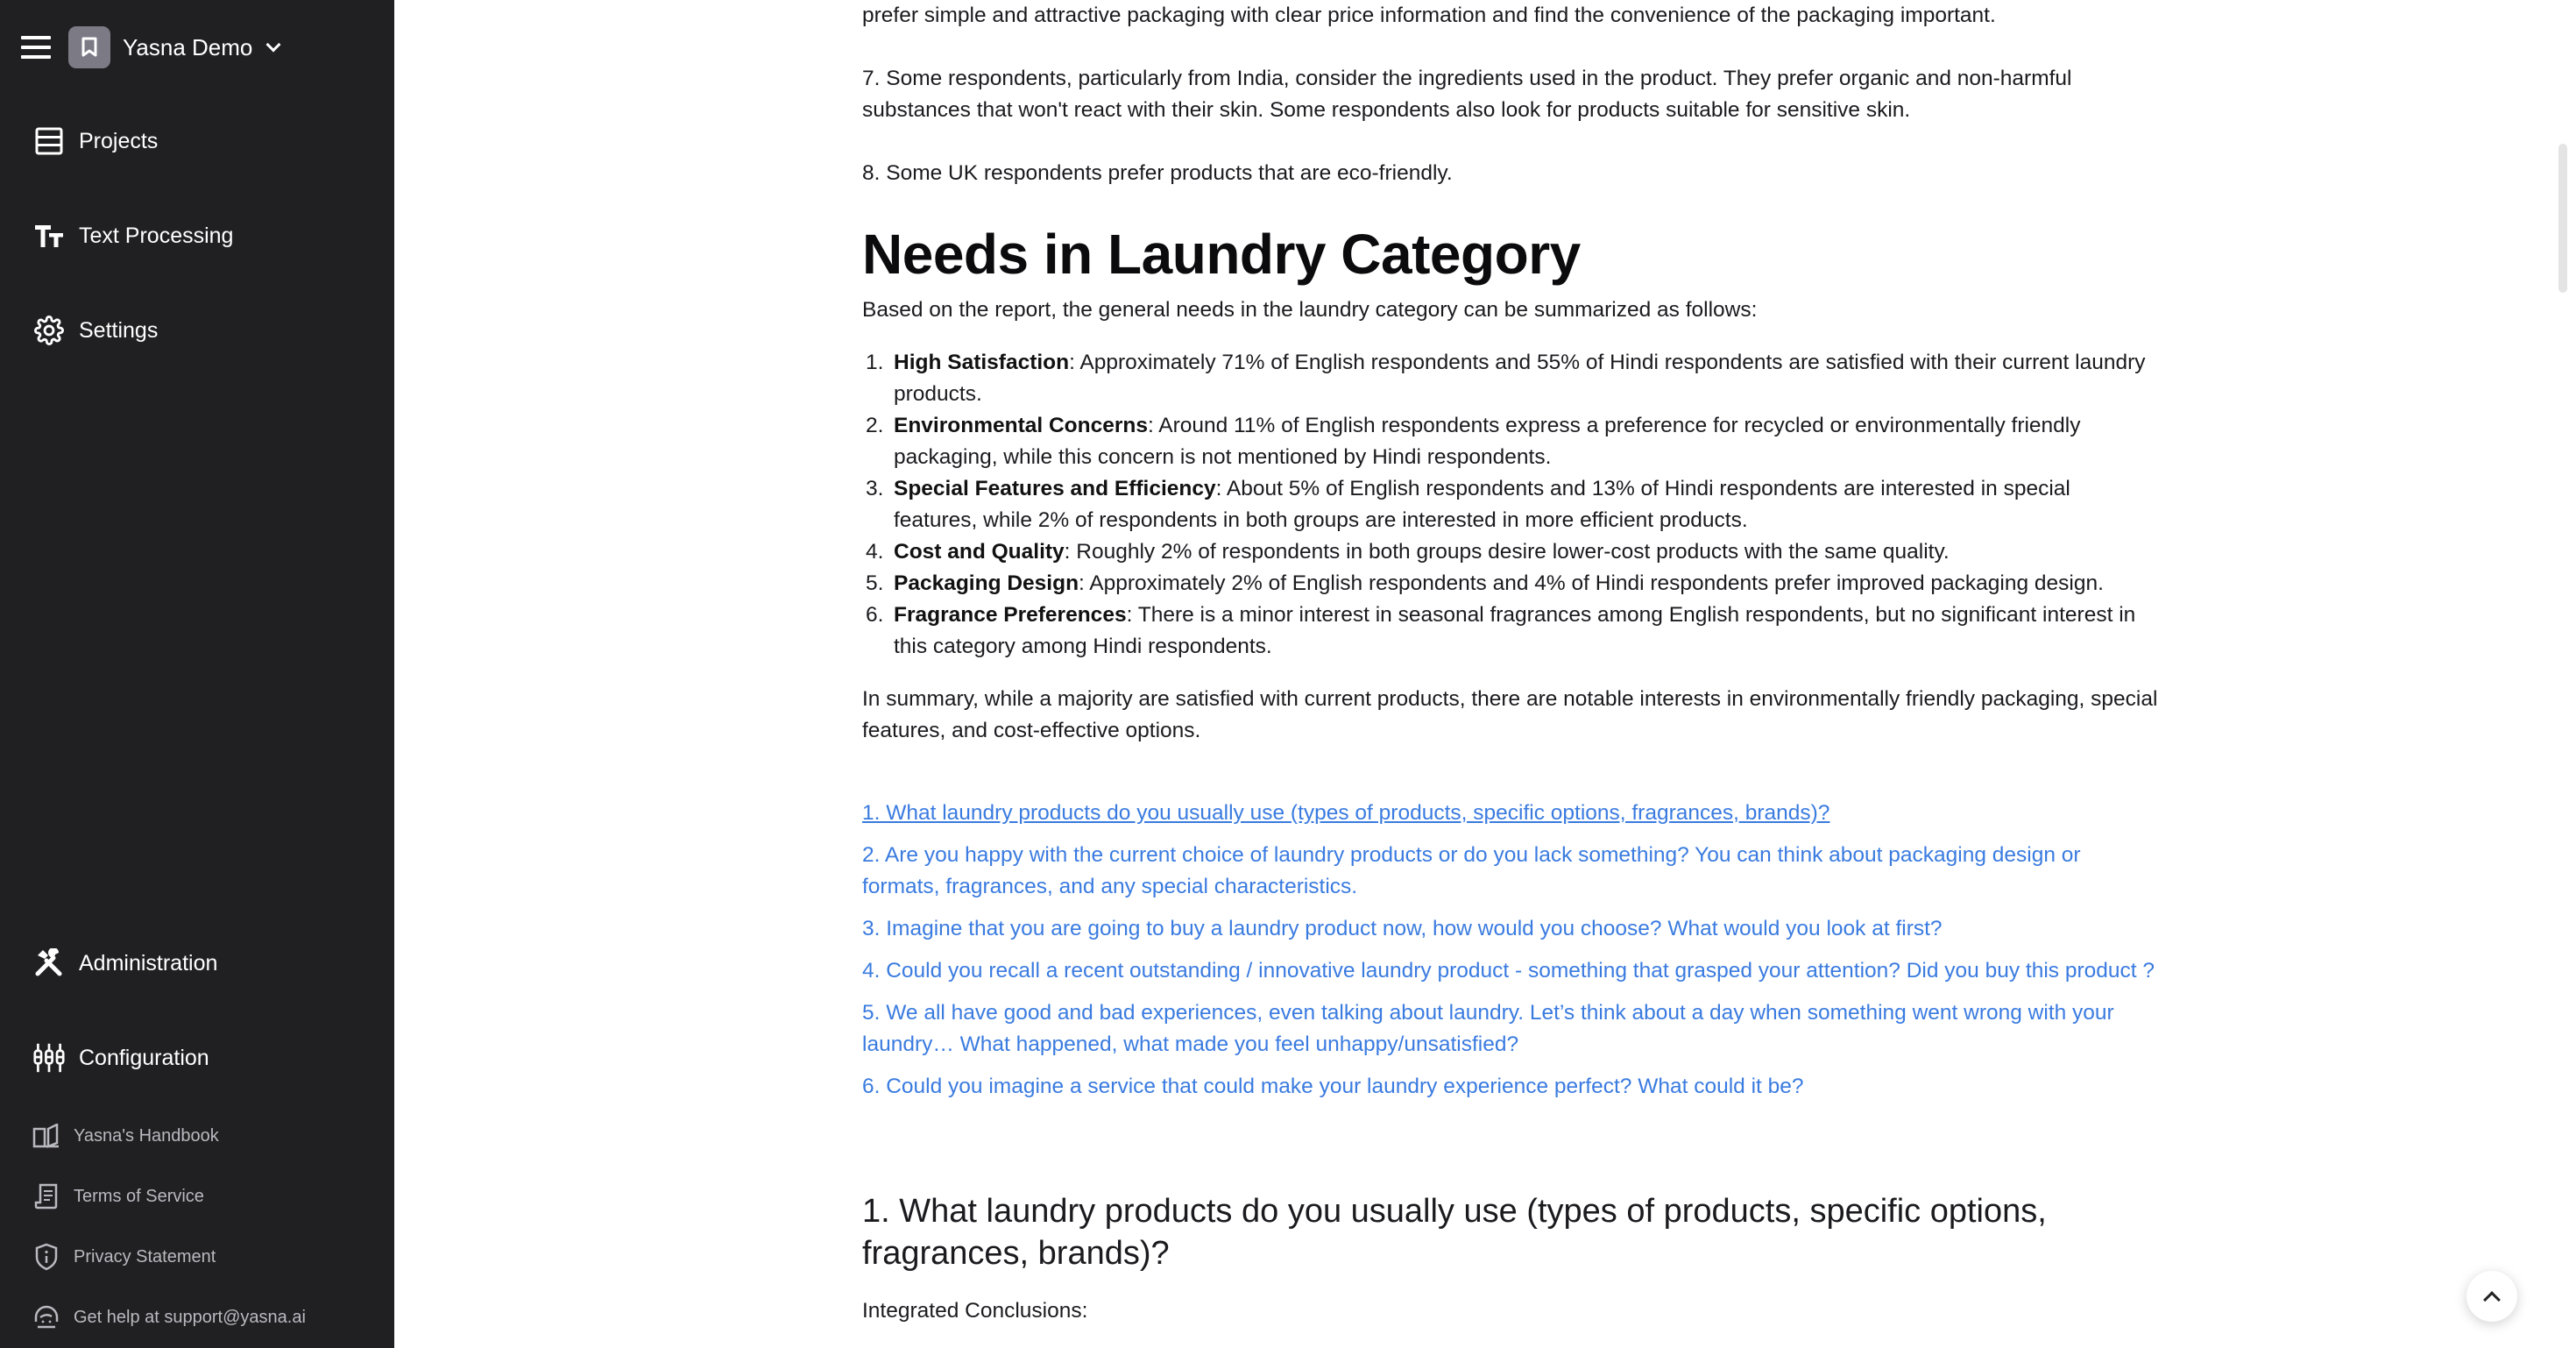  Describe the element at coordinates (986, 583) in the screenshot. I see `list-item-title: Packaging Design` at that location.